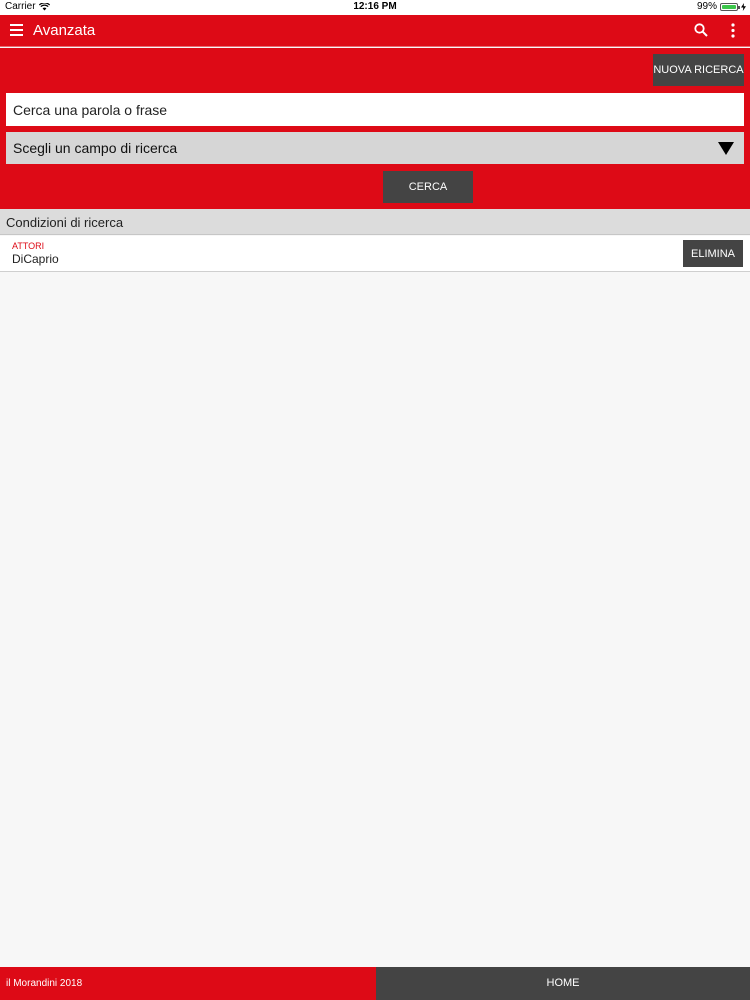  Describe the element at coordinates (65, 222) in the screenshot. I see `conditions-header-label: Condizioni di ricerca` at that location.